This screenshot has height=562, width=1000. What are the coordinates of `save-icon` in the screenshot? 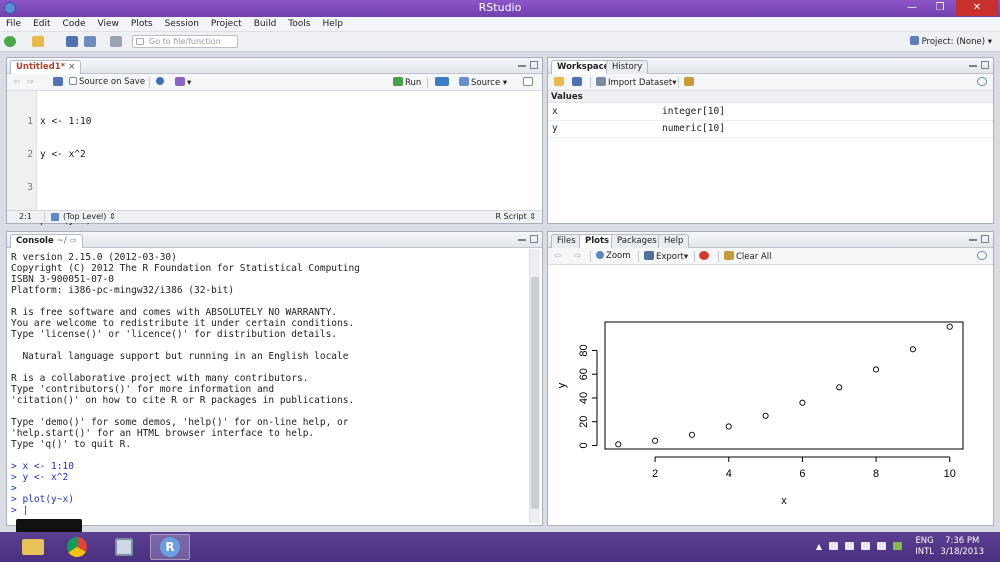 It's located at (72, 41).